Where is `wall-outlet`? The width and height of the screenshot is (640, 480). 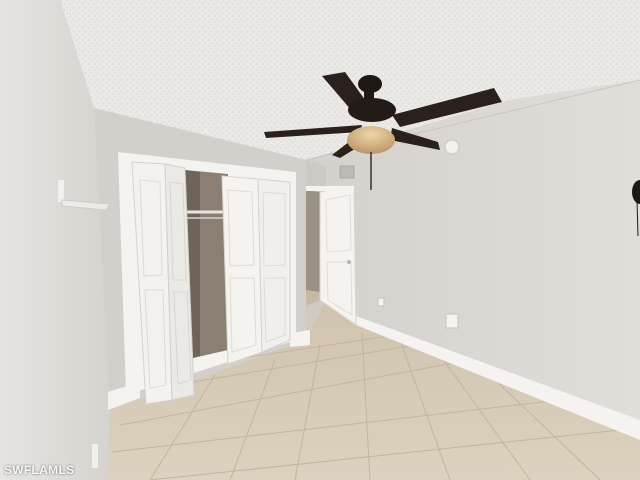 wall-outlet is located at coordinates (452, 321).